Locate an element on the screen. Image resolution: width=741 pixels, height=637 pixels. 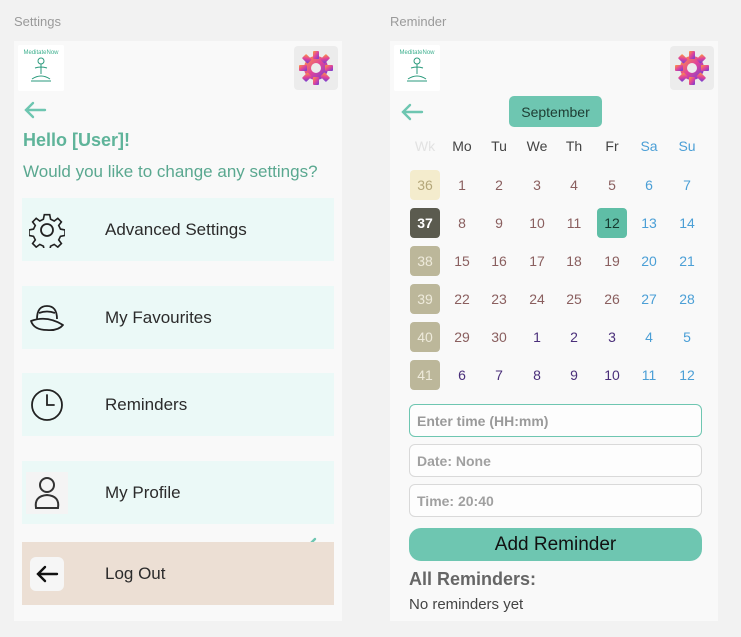
calendar-day: 4 is located at coordinates (574, 185).